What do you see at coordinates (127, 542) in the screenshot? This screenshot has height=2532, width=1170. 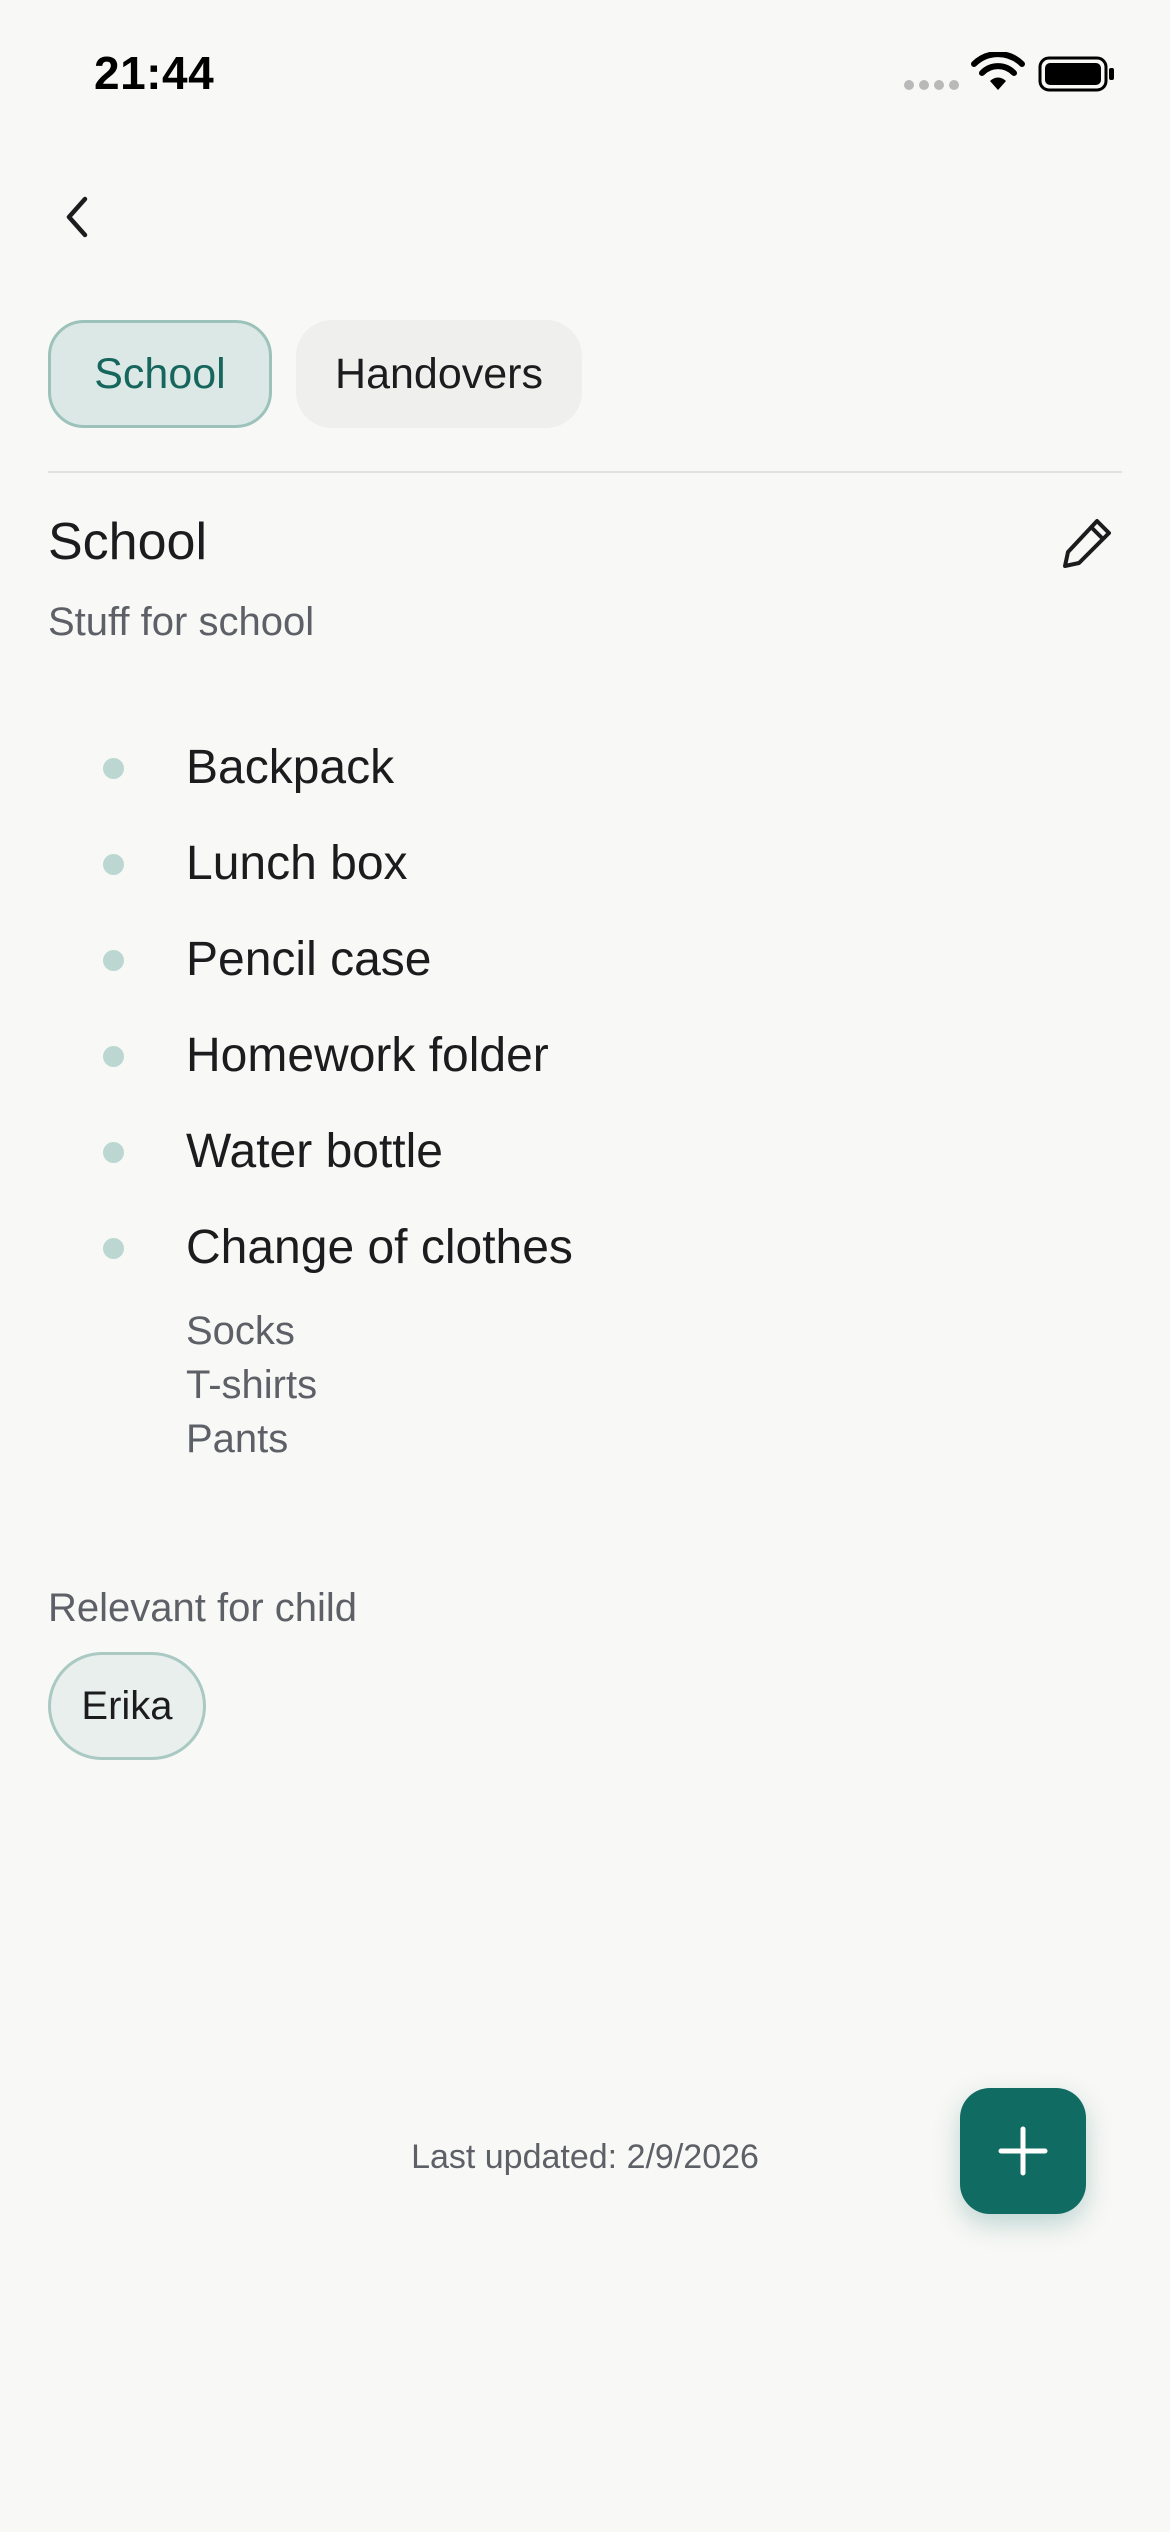 I see `list-title: School` at bounding box center [127, 542].